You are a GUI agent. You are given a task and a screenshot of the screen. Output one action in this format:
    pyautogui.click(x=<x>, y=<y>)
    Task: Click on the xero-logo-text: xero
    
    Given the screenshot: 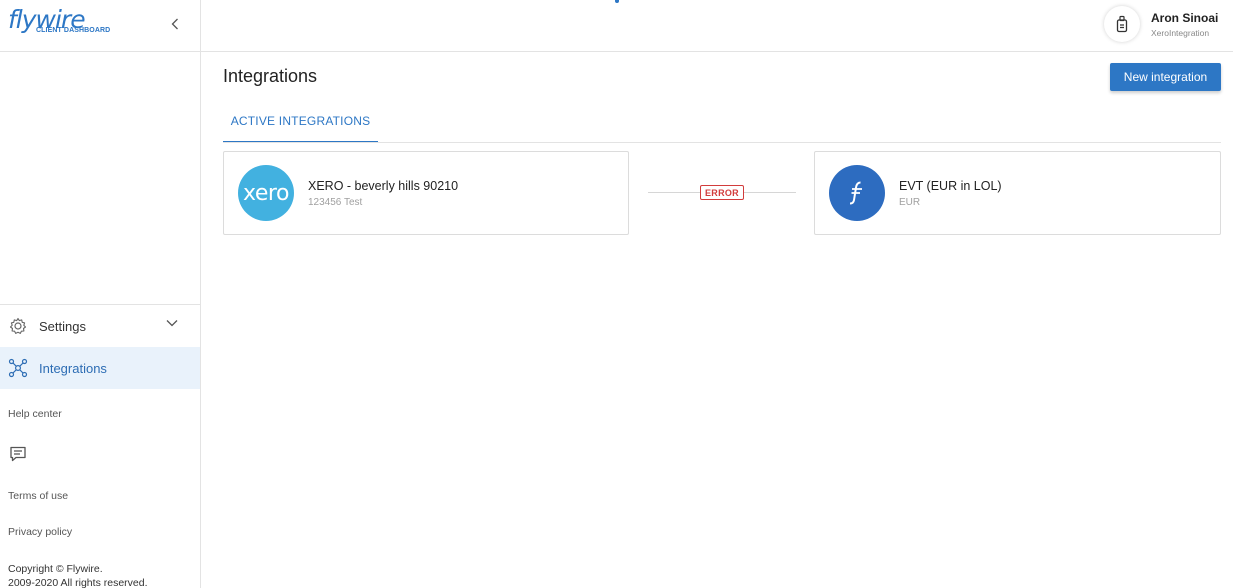 What is the action you would take?
    pyautogui.click(x=266, y=193)
    